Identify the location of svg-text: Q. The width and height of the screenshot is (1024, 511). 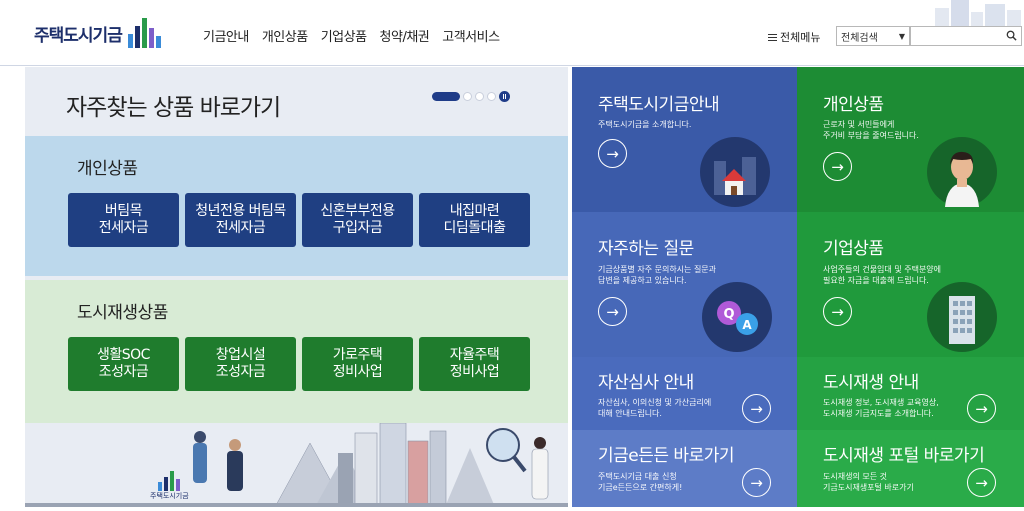
(728, 314).